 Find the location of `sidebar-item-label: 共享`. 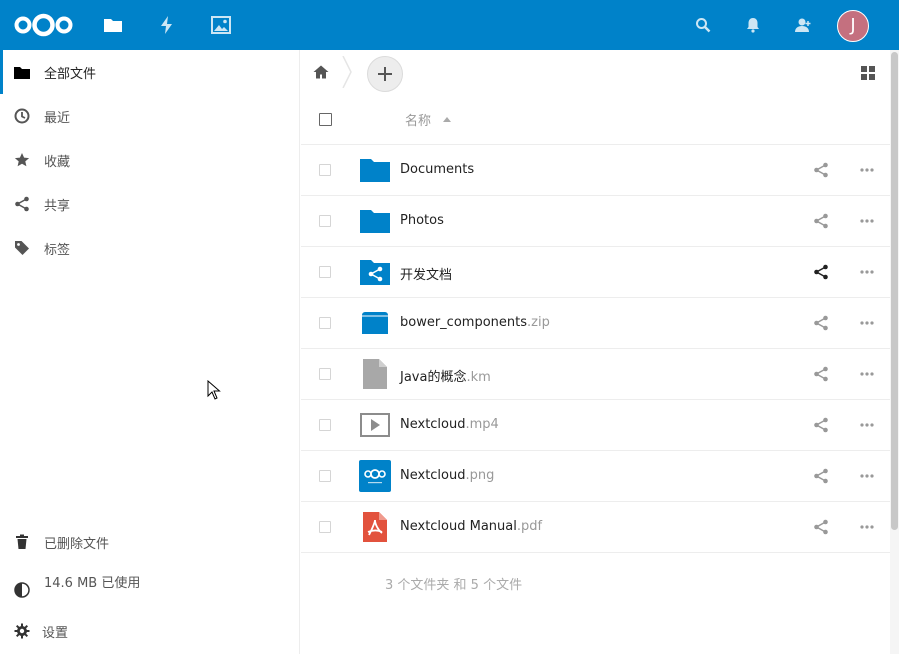

sidebar-item-label: 共享 is located at coordinates (57, 206).